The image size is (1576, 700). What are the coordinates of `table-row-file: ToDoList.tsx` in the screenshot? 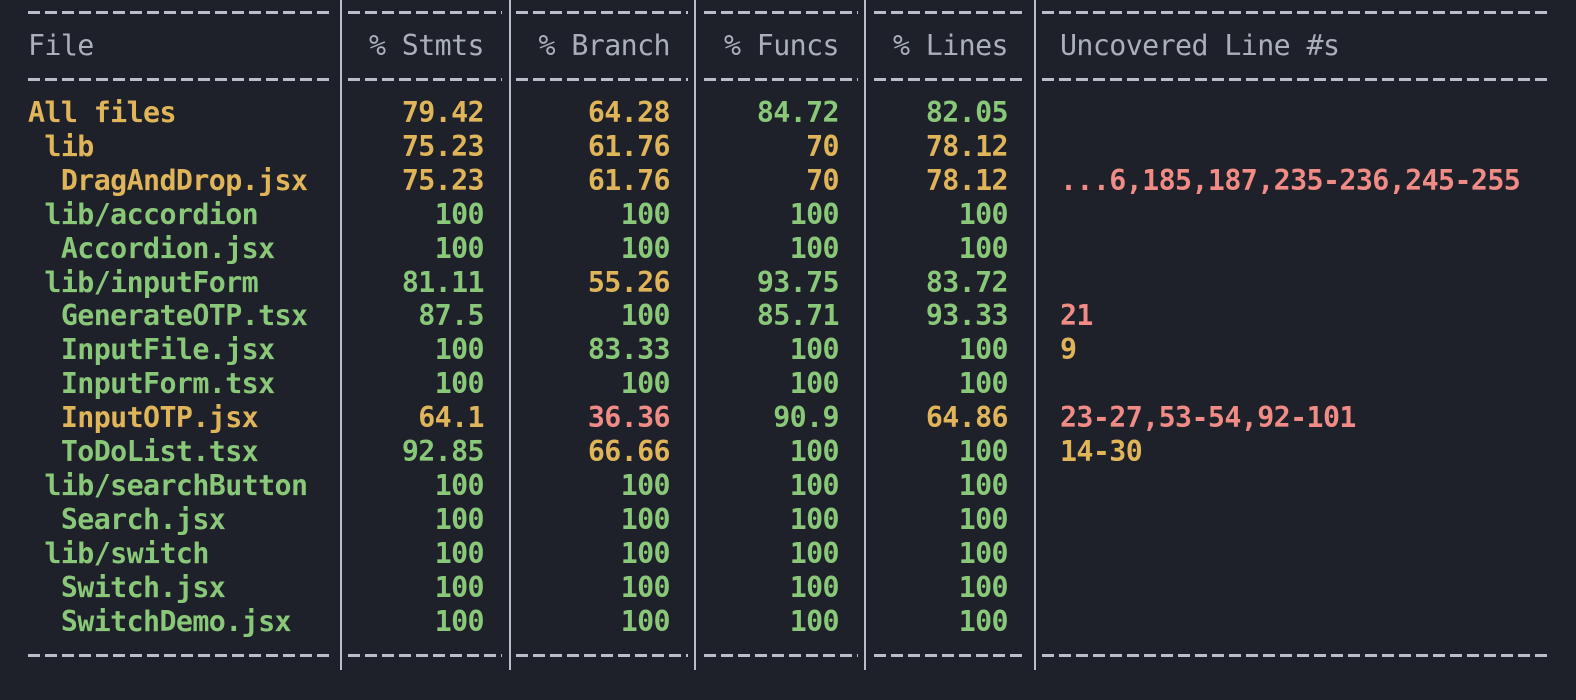 It's located at (143, 451).